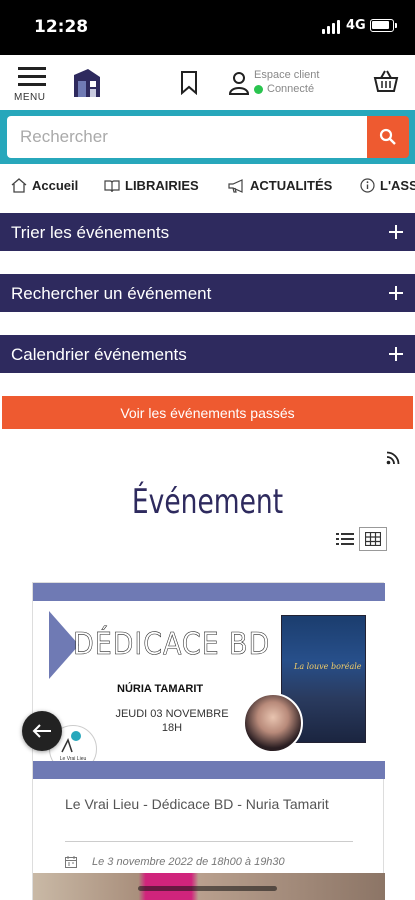 This screenshot has height=900, width=415. I want to click on event-date: Le 3 novembre 2022 de 18h00 à 19h30, so click(175, 862).